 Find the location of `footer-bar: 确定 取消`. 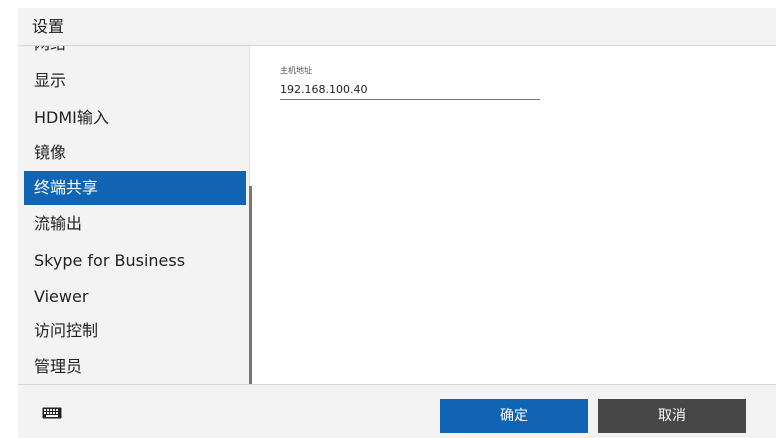

footer-bar: 确定 取消 is located at coordinates (397, 411).